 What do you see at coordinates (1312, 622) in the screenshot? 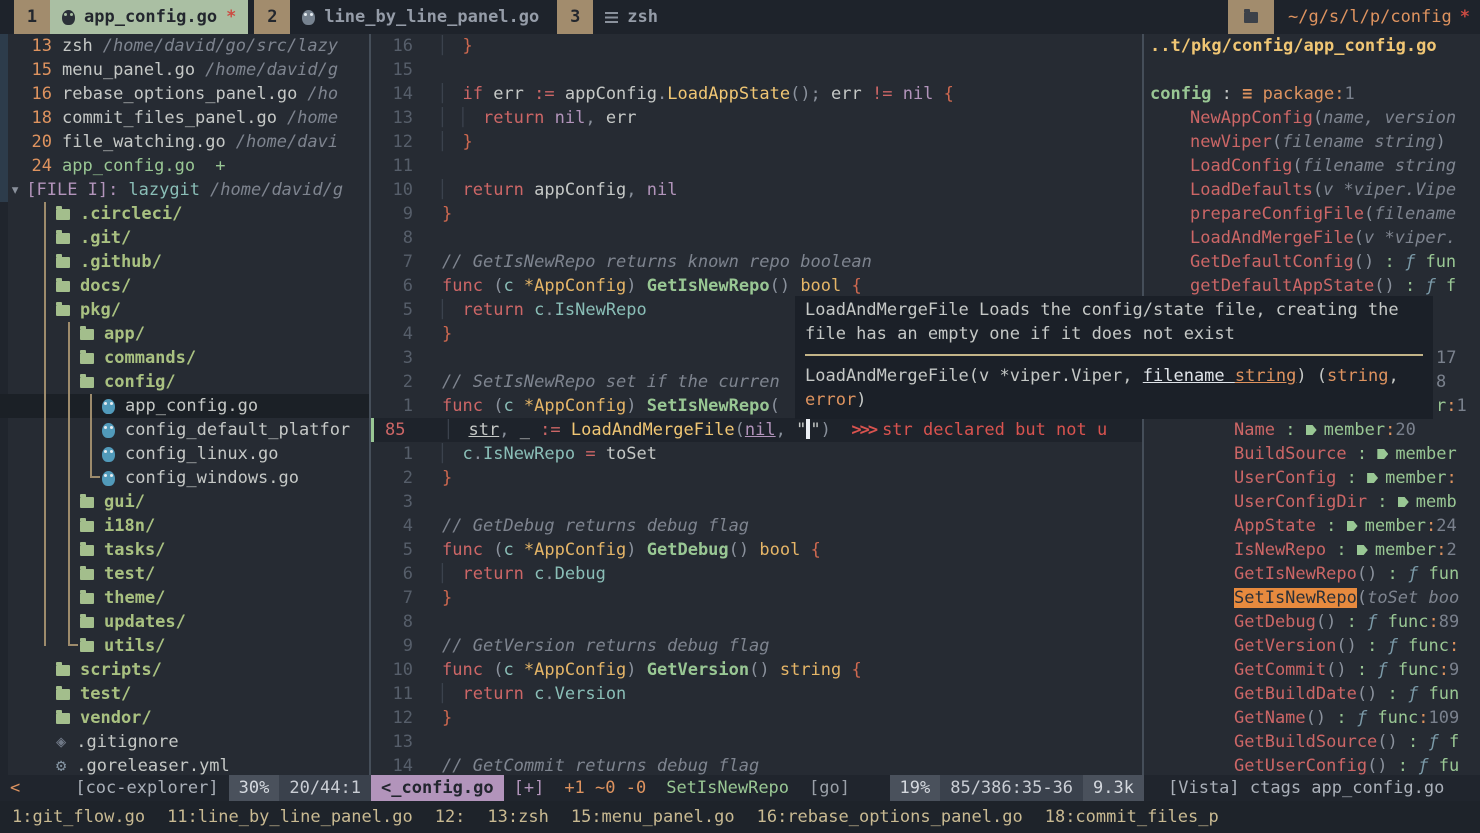
I see `outline-item-GetDebug: GetDebug() : ƒ func:89` at bounding box center [1312, 622].